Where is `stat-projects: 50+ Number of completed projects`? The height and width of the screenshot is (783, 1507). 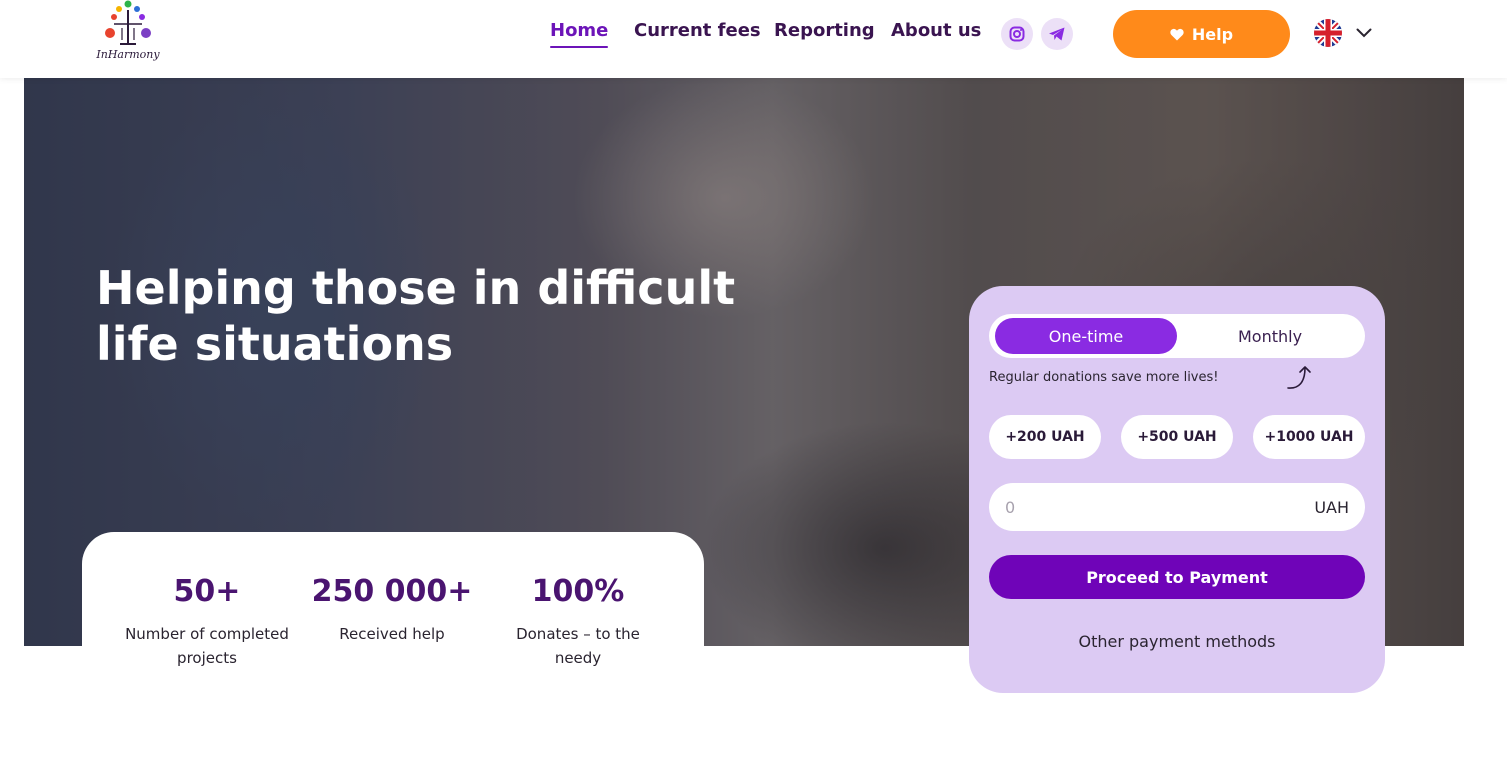
stat-projects: 50+ Number of completed projects is located at coordinates (207, 621).